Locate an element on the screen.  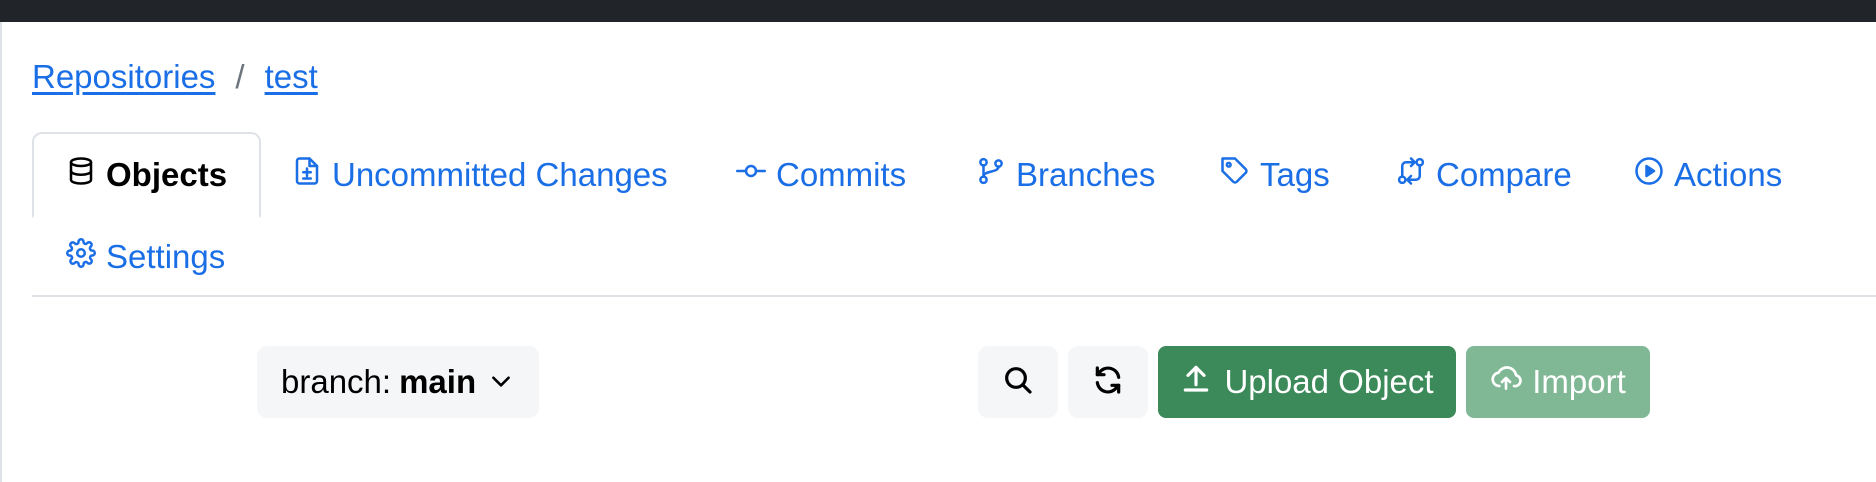
import-button: Import is located at coordinates (1558, 382).